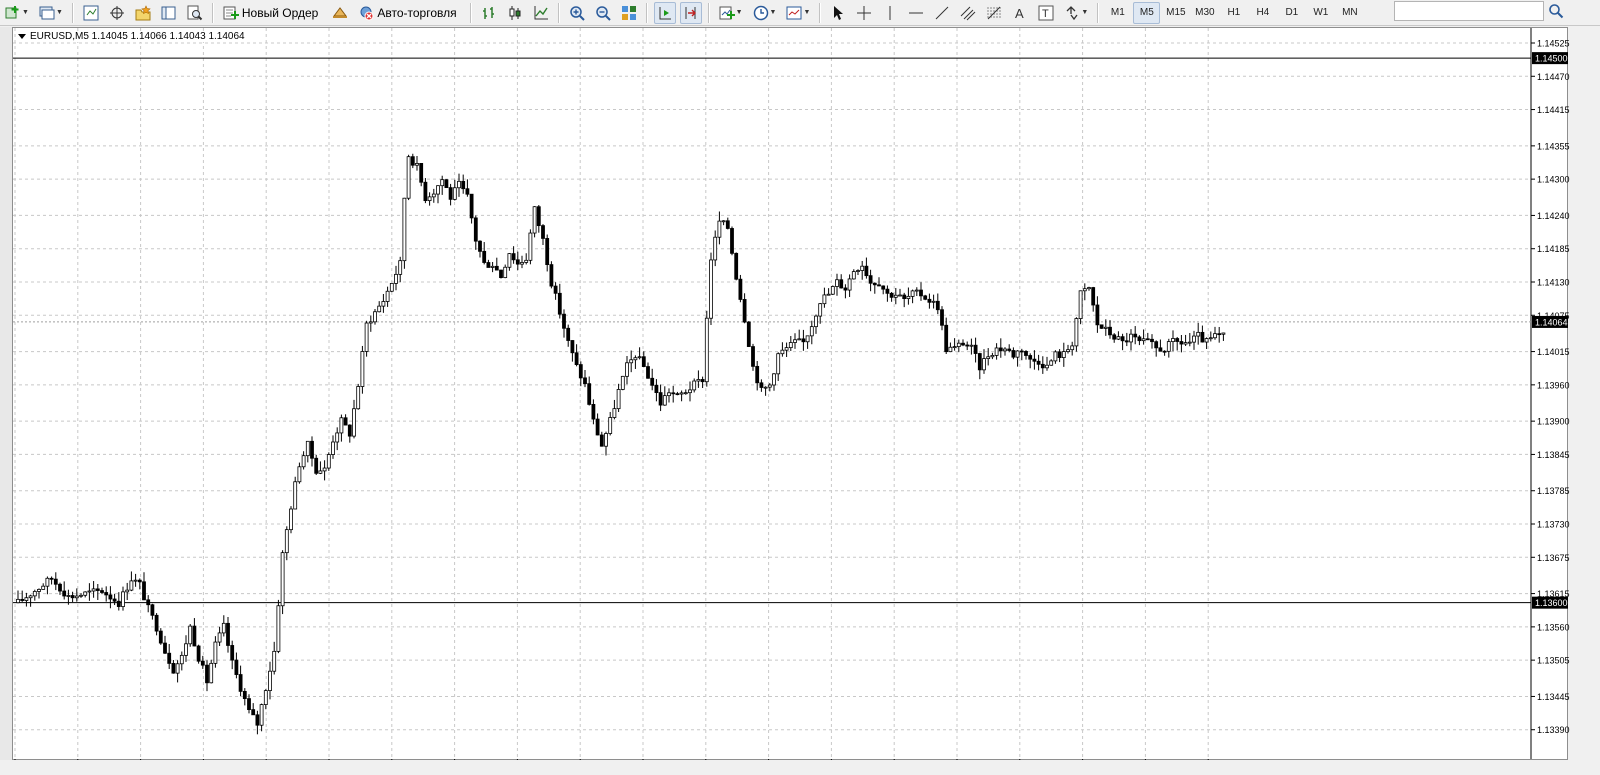  What do you see at coordinates (1553, 352) in the screenshot?
I see `y-tick-label: 1.14015` at bounding box center [1553, 352].